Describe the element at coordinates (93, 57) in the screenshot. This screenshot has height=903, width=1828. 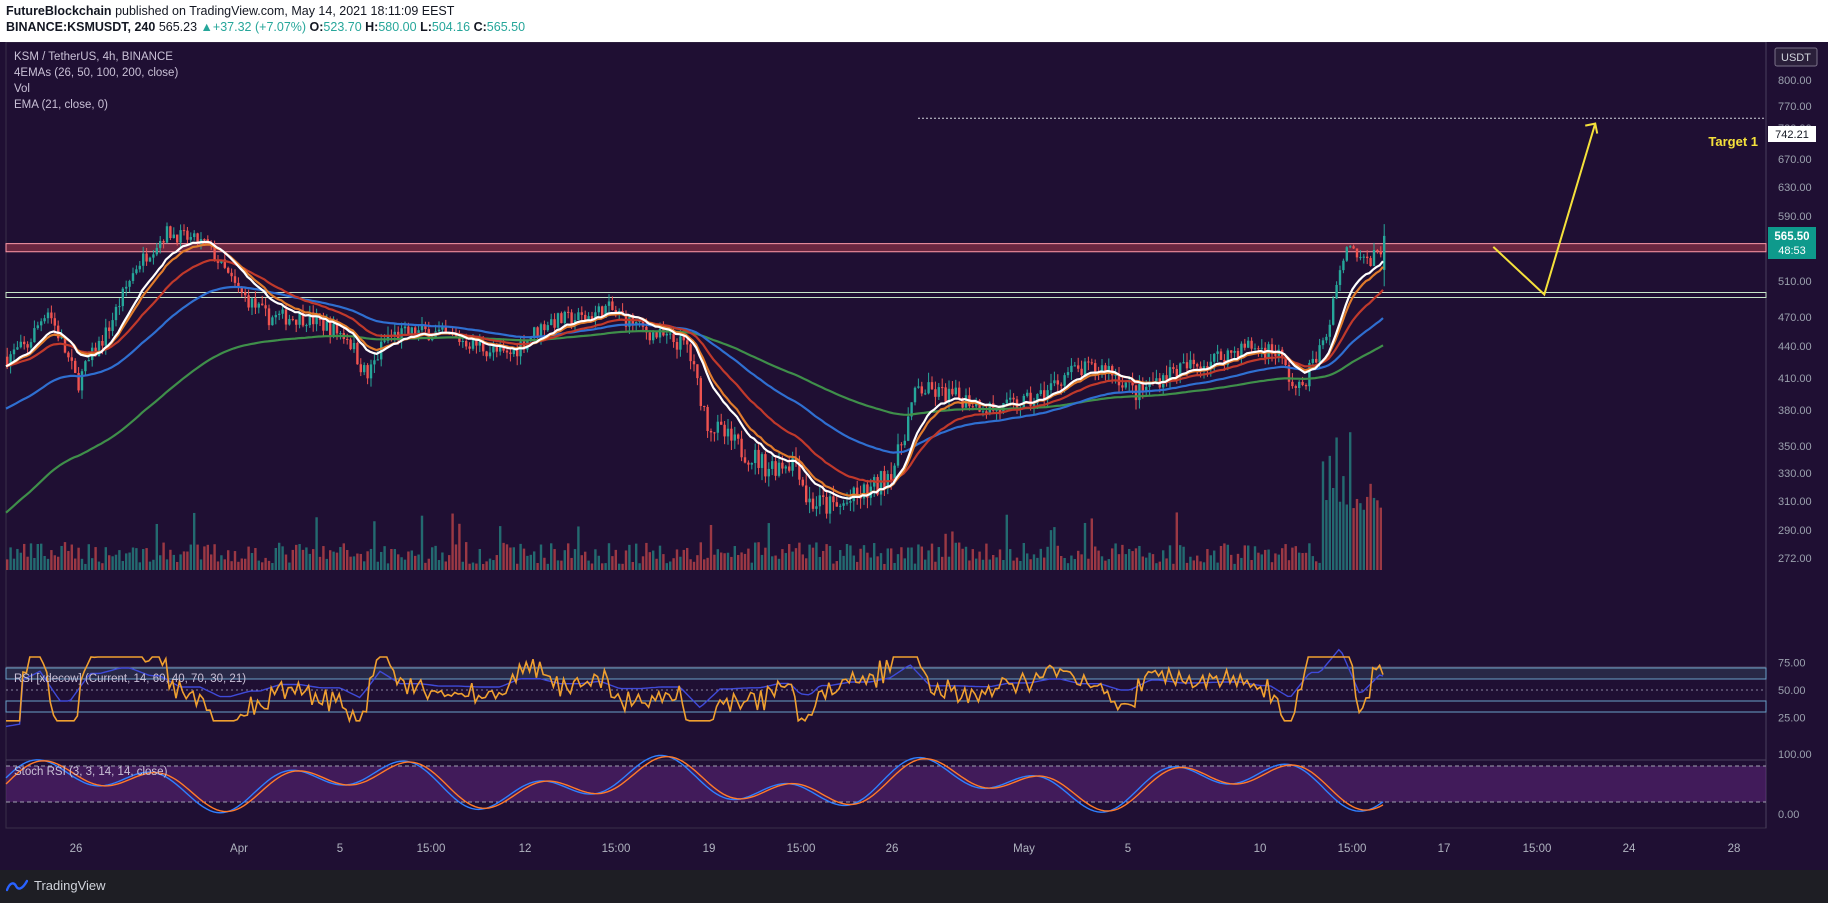
I see `legend-series: KSM / TetherUS, 4h, BINANCE` at that location.